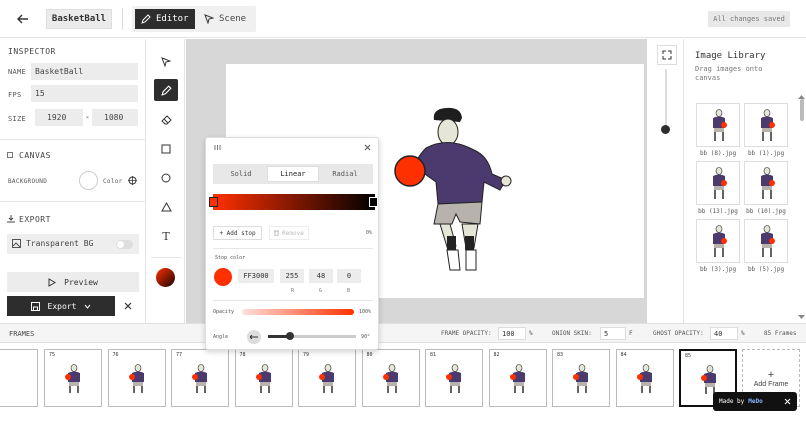  What do you see at coordinates (15, 95) in the screenshot?
I see `fps-label: FPS` at bounding box center [15, 95].